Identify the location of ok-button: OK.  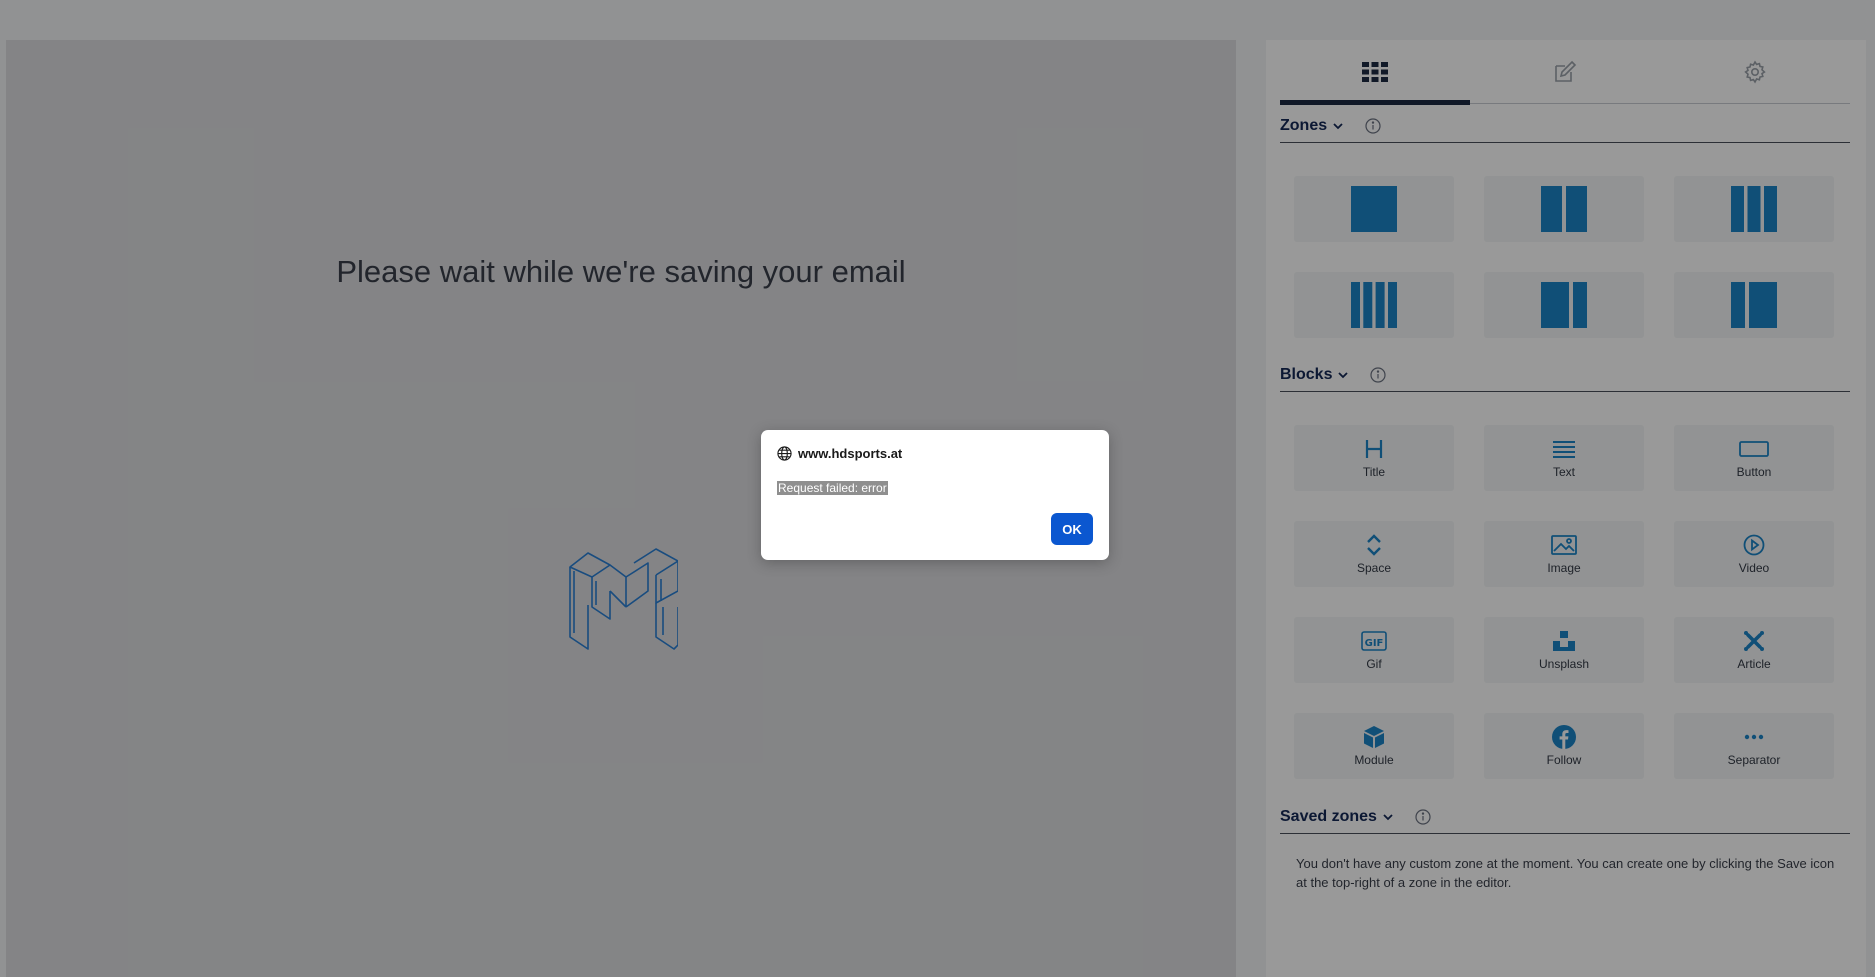
(1072, 529).